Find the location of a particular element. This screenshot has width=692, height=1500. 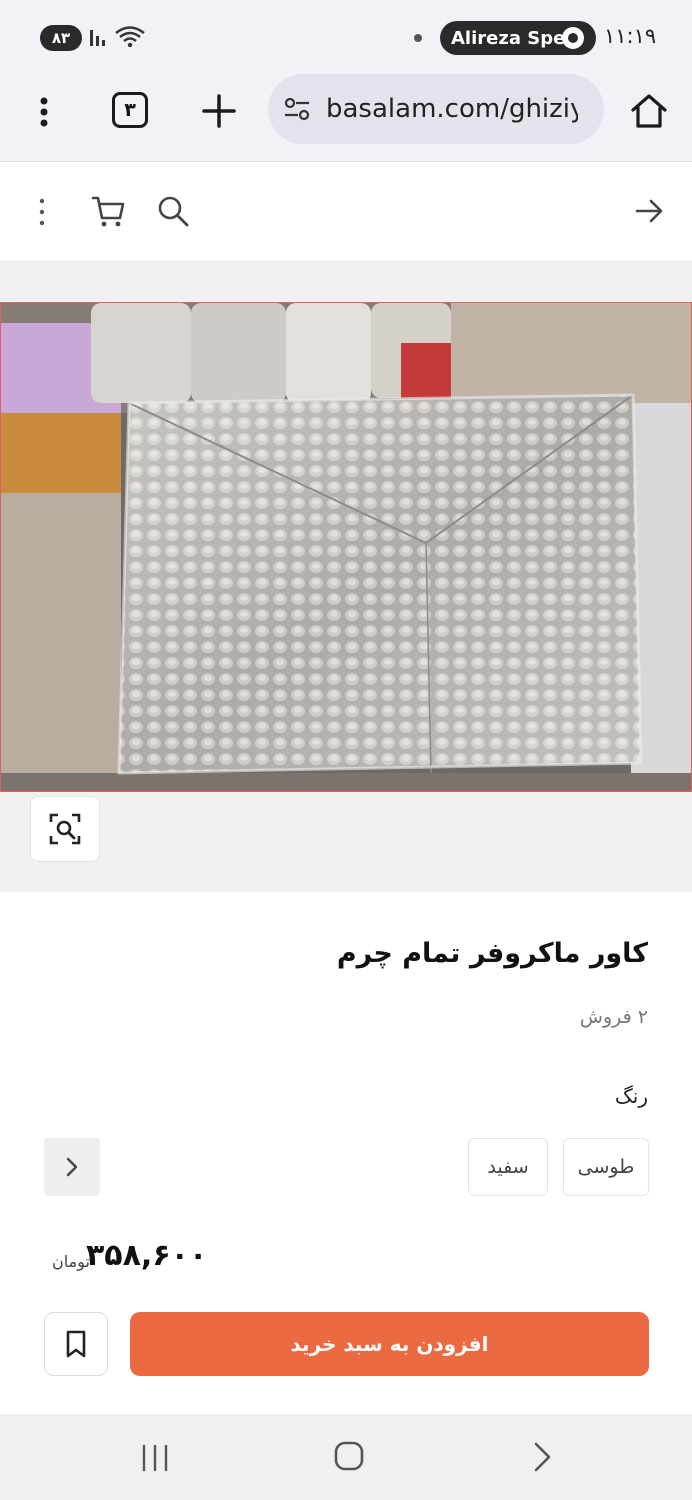

signal-icon is located at coordinates (97, 38).